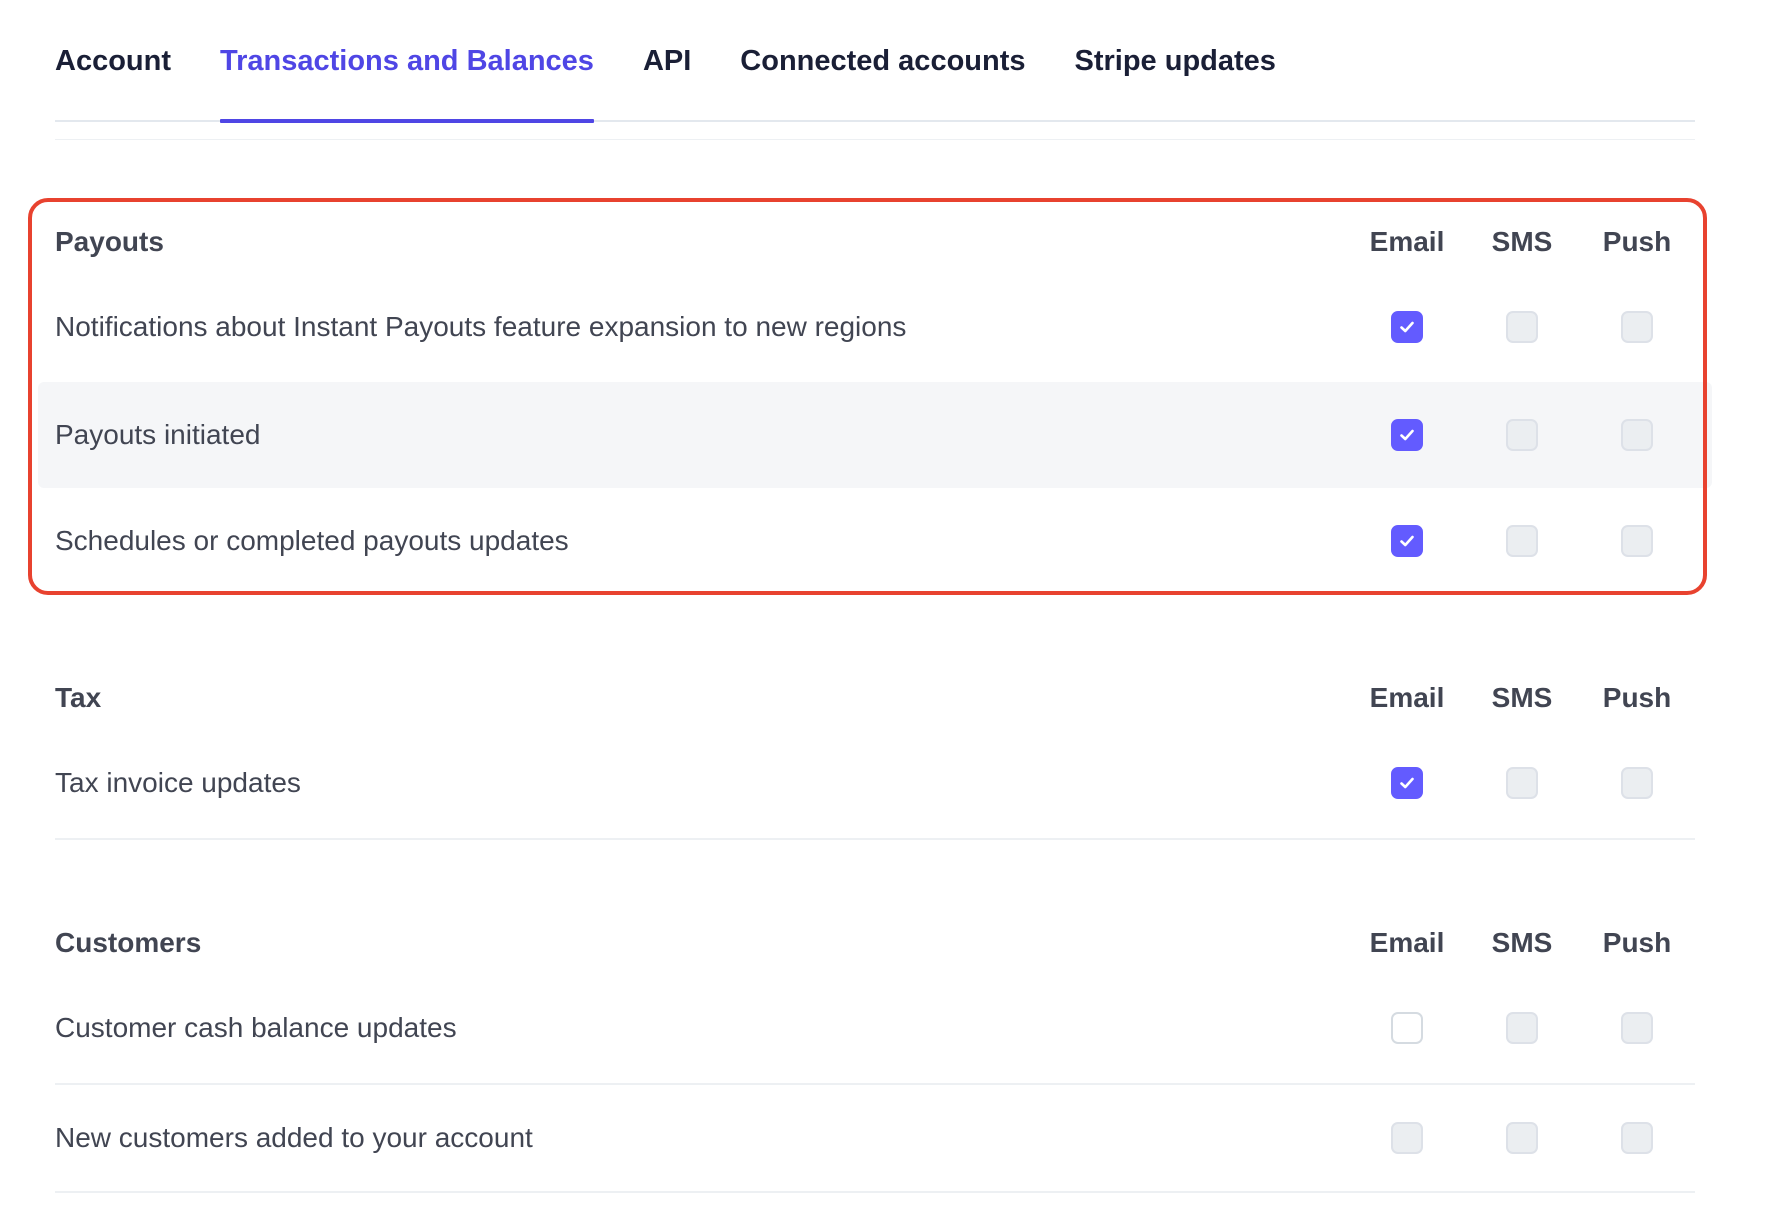  Describe the element at coordinates (875, 1139) in the screenshot. I see `notification-row: New customers added to your account` at that location.